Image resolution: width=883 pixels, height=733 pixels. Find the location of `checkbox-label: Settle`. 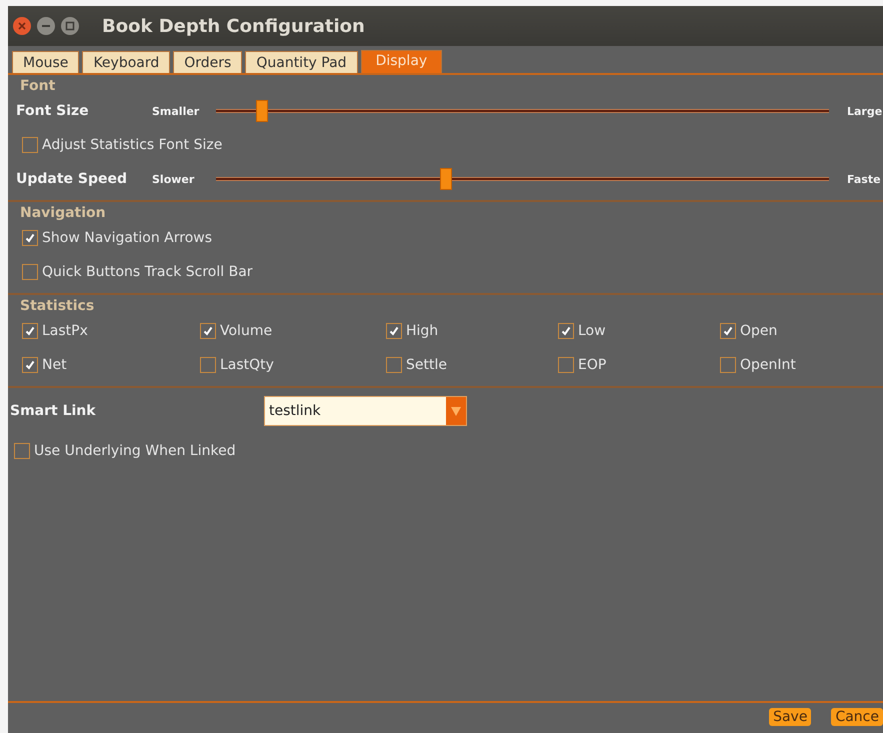

checkbox-label: Settle is located at coordinates (426, 365).